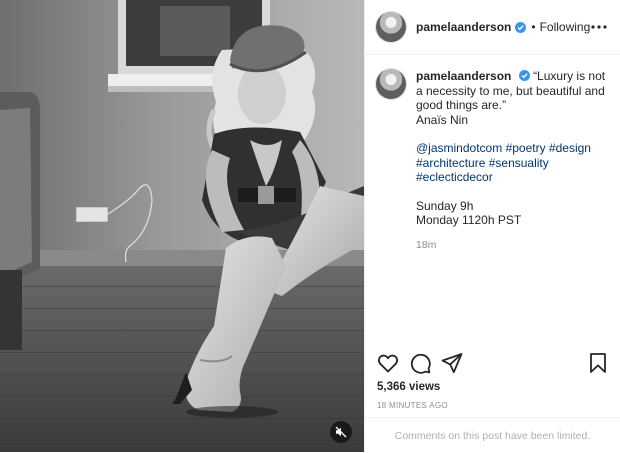  Describe the element at coordinates (598, 363) in the screenshot. I see `bookmark-icon` at that location.